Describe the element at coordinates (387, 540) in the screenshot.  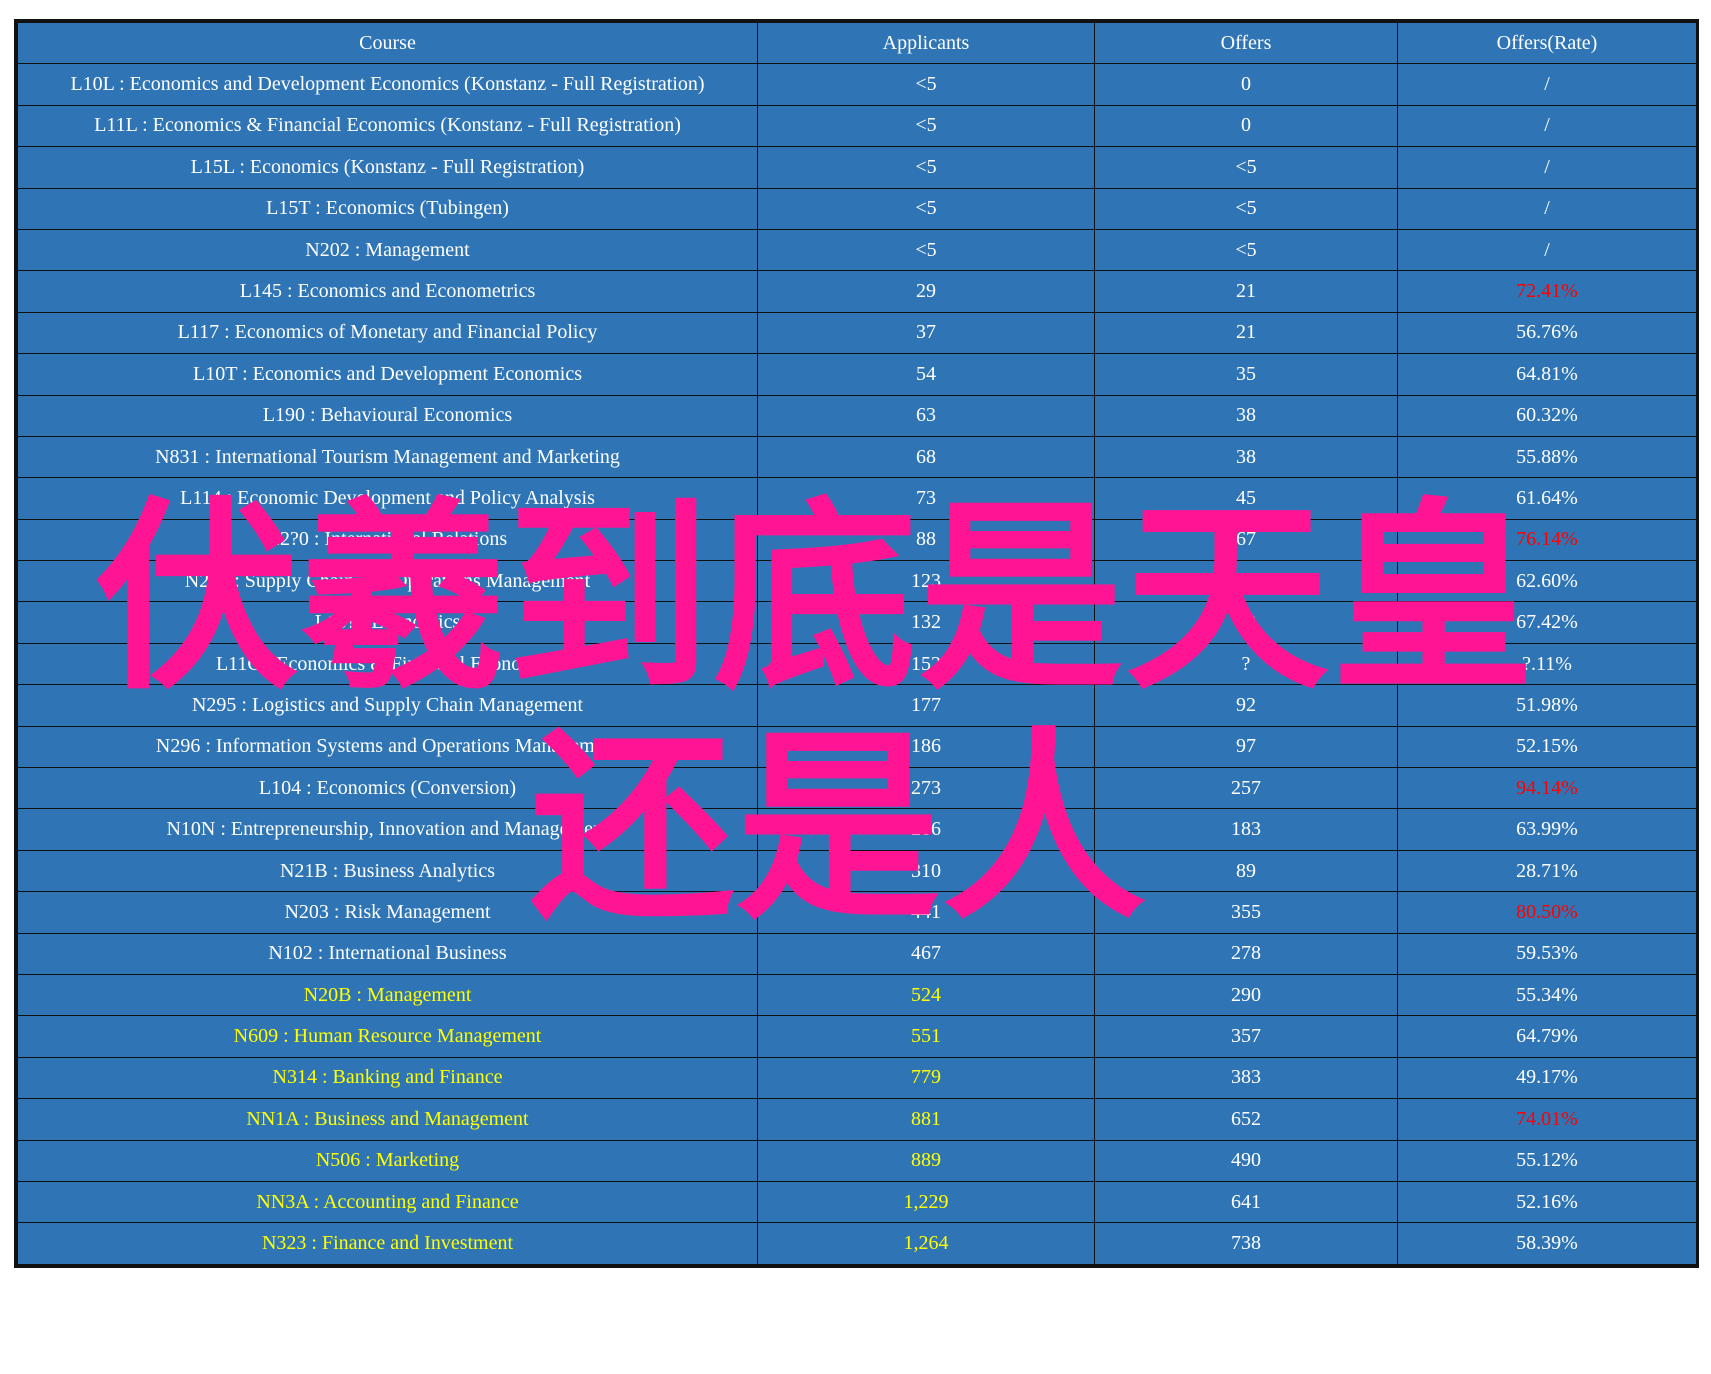
I see `cell-course: L2?0 : International Relations` at that location.